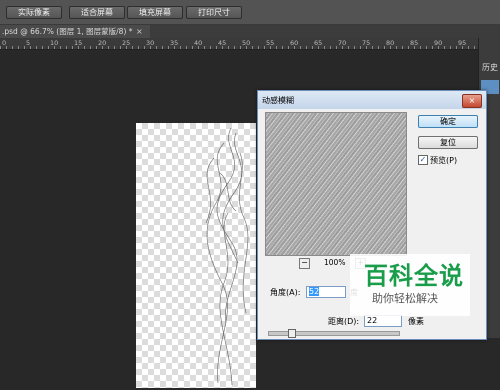 The height and width of the screenshot is (390, 500). What do you see at coordinates (490, 67) in the screenshot?
I see `history-panel-tab: 历史` at bounding box center [490, 67].